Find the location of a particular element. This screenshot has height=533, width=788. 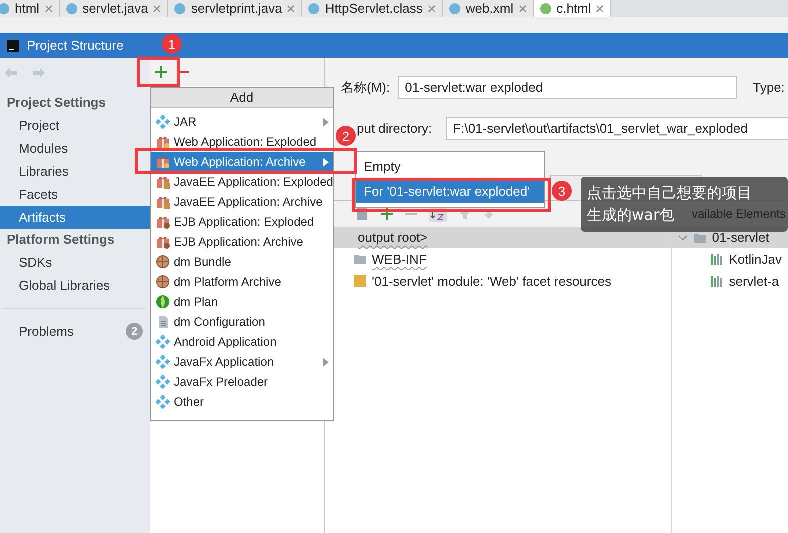

menu-item: Web Application: Archive is located at coordinates (242, 162).